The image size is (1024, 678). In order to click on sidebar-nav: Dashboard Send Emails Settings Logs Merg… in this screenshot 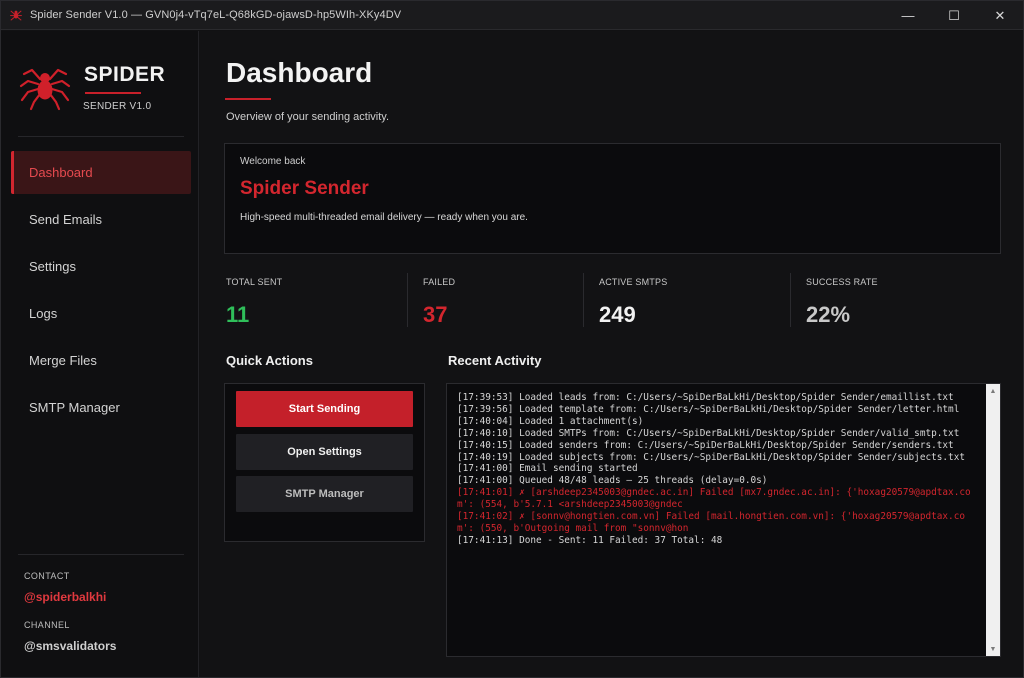, I will do `click(101, 292)`.